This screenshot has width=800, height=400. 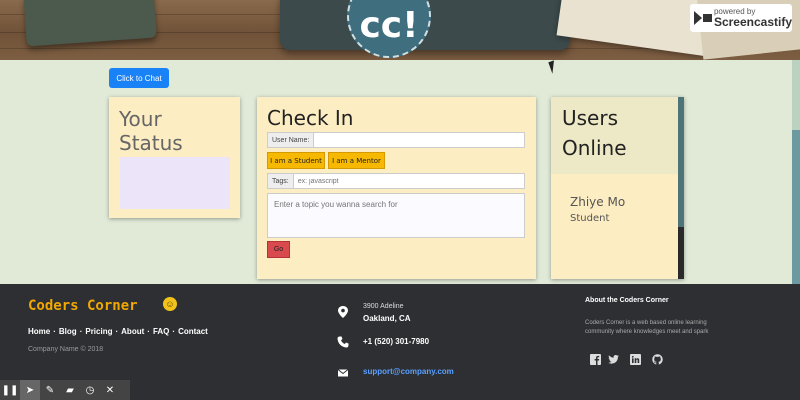 What do you see at coordinates (408, 371) in the screenshot?
I see `support-email-link: support@company.com` at bounding box center [408, 371].